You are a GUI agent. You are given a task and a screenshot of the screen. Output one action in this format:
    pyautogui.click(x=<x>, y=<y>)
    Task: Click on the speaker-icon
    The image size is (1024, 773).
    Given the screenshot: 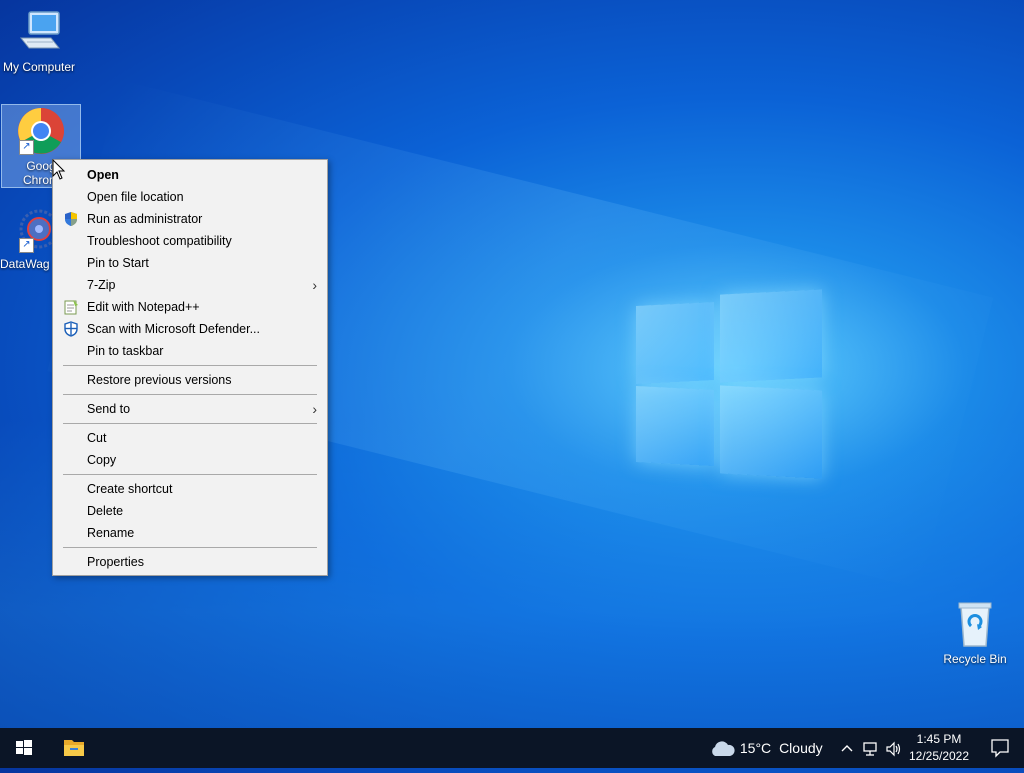 What is the action you would take?
    pyautogui.click(x=893, y=749)
    